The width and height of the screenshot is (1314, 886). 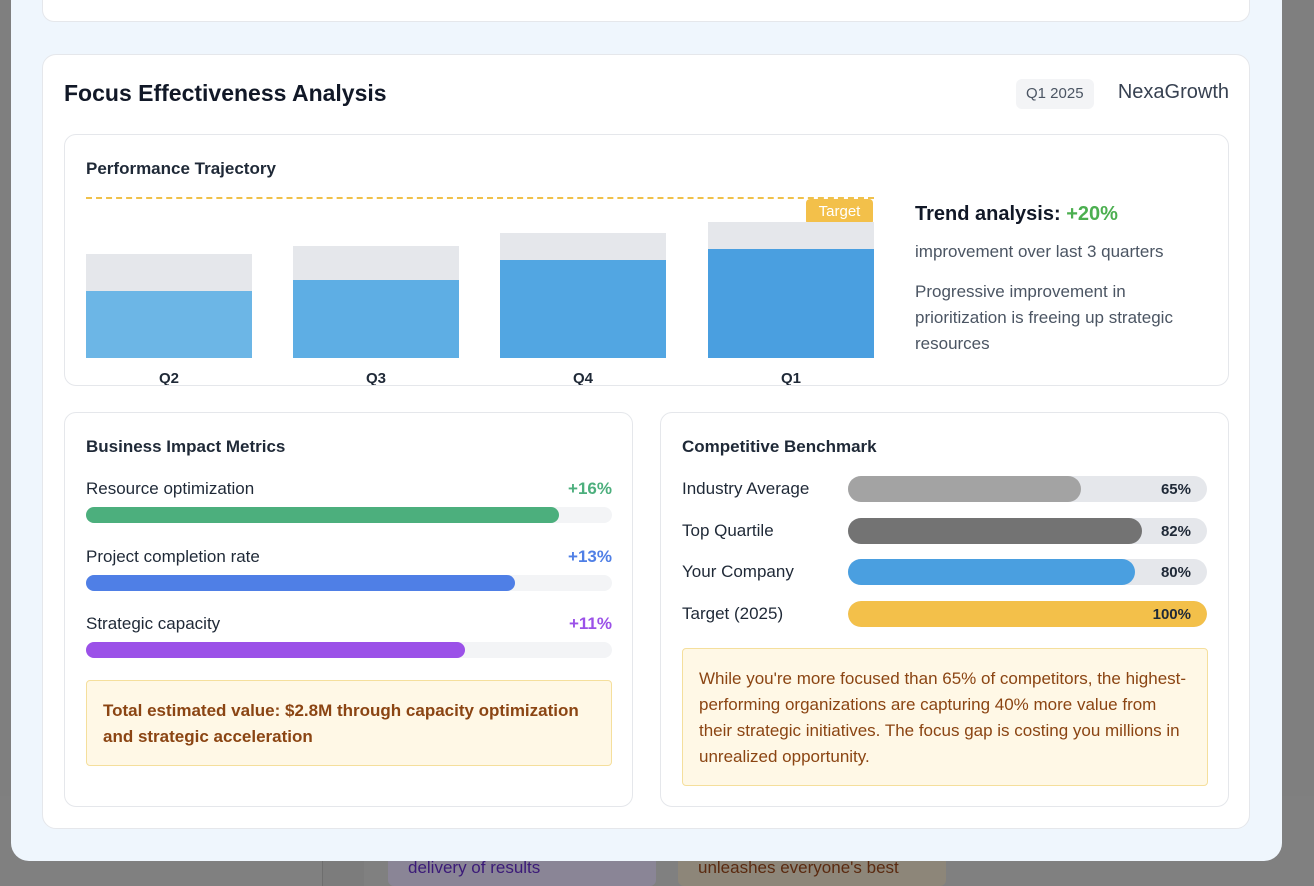 I want to click on benchmark-label: Target (2025), so click(x=733, y=613).